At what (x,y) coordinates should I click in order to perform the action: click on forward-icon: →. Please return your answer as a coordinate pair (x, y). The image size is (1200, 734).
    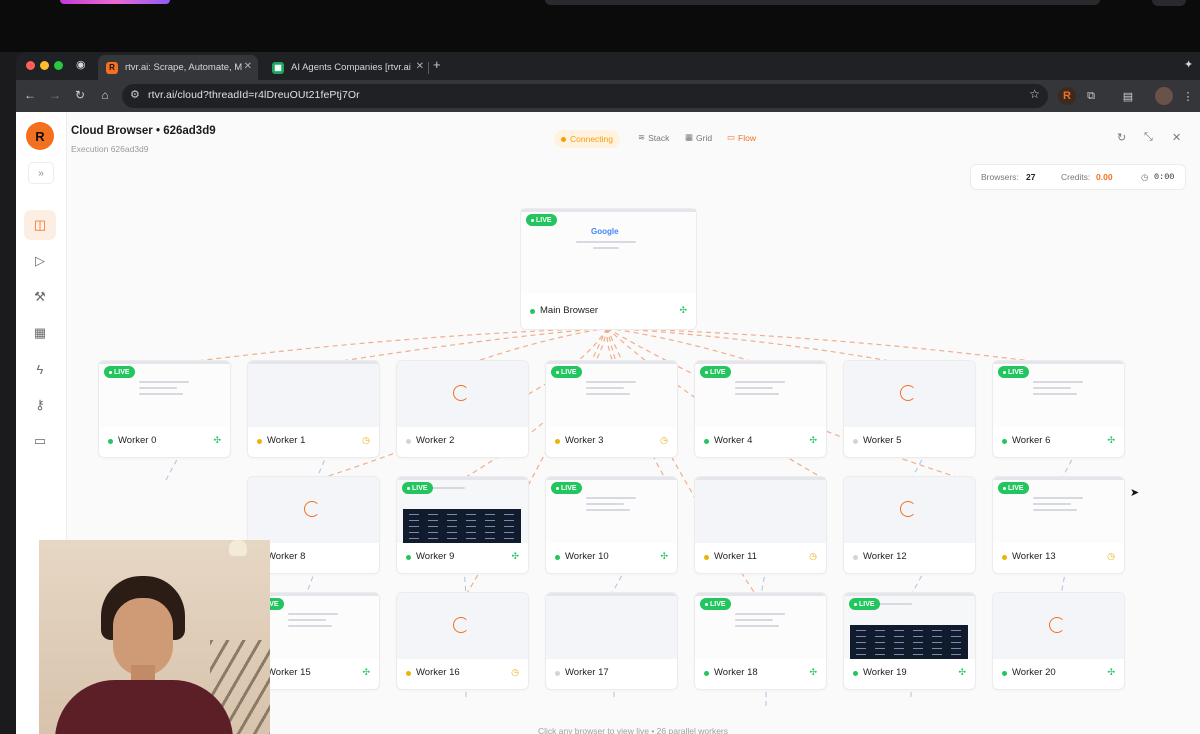
    Looking at the image, I should click on (55, 95).